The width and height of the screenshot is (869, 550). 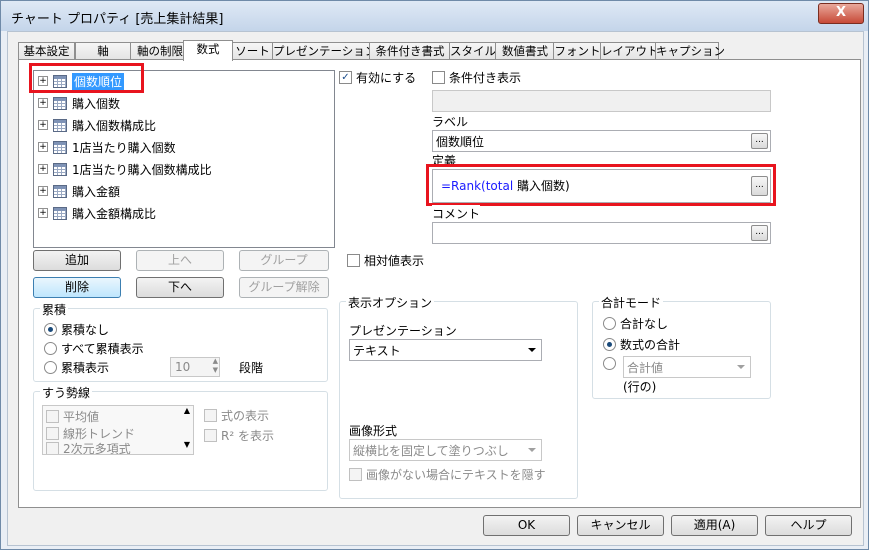 I want to click on tab-conditional-format: 条件付き書式, so click(x=410, y=51).